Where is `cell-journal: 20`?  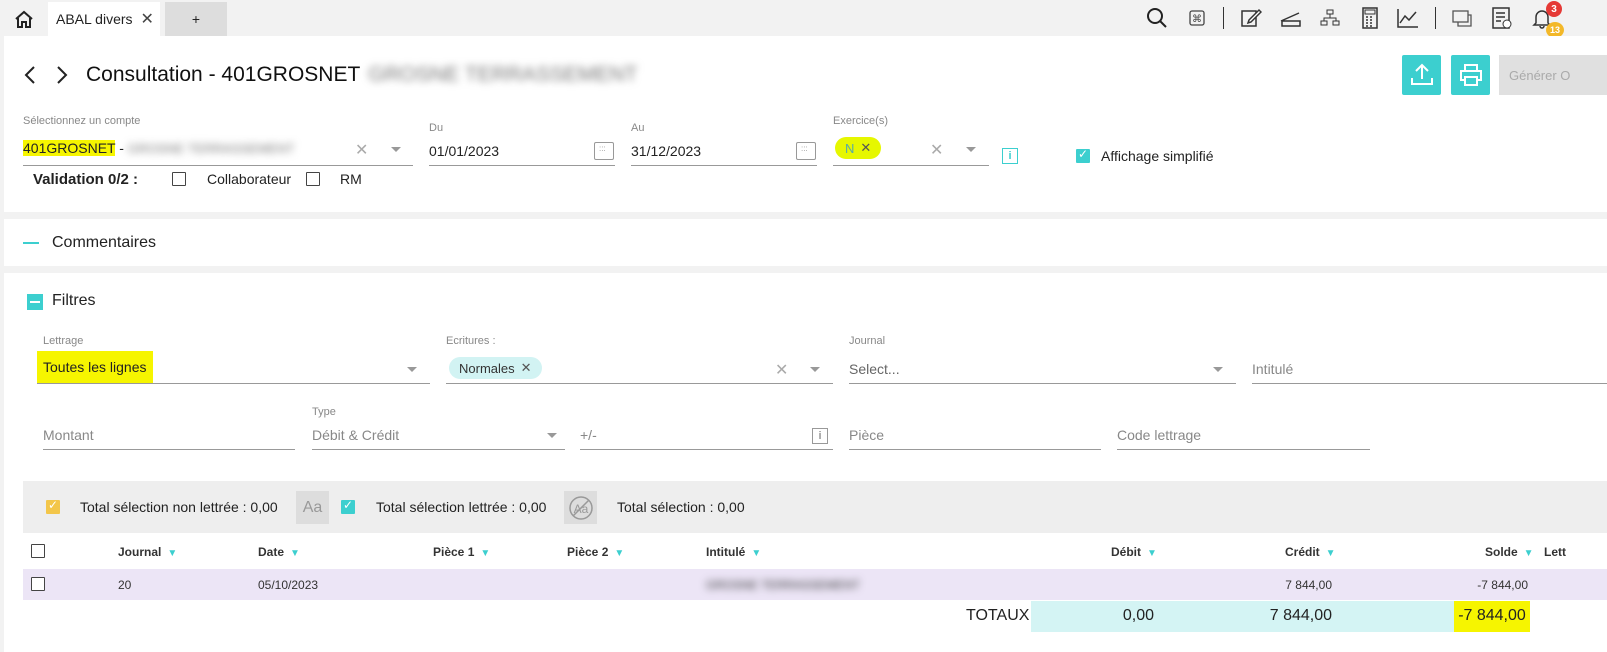 cell-journal: 20 is located at coordinates (125, 585).